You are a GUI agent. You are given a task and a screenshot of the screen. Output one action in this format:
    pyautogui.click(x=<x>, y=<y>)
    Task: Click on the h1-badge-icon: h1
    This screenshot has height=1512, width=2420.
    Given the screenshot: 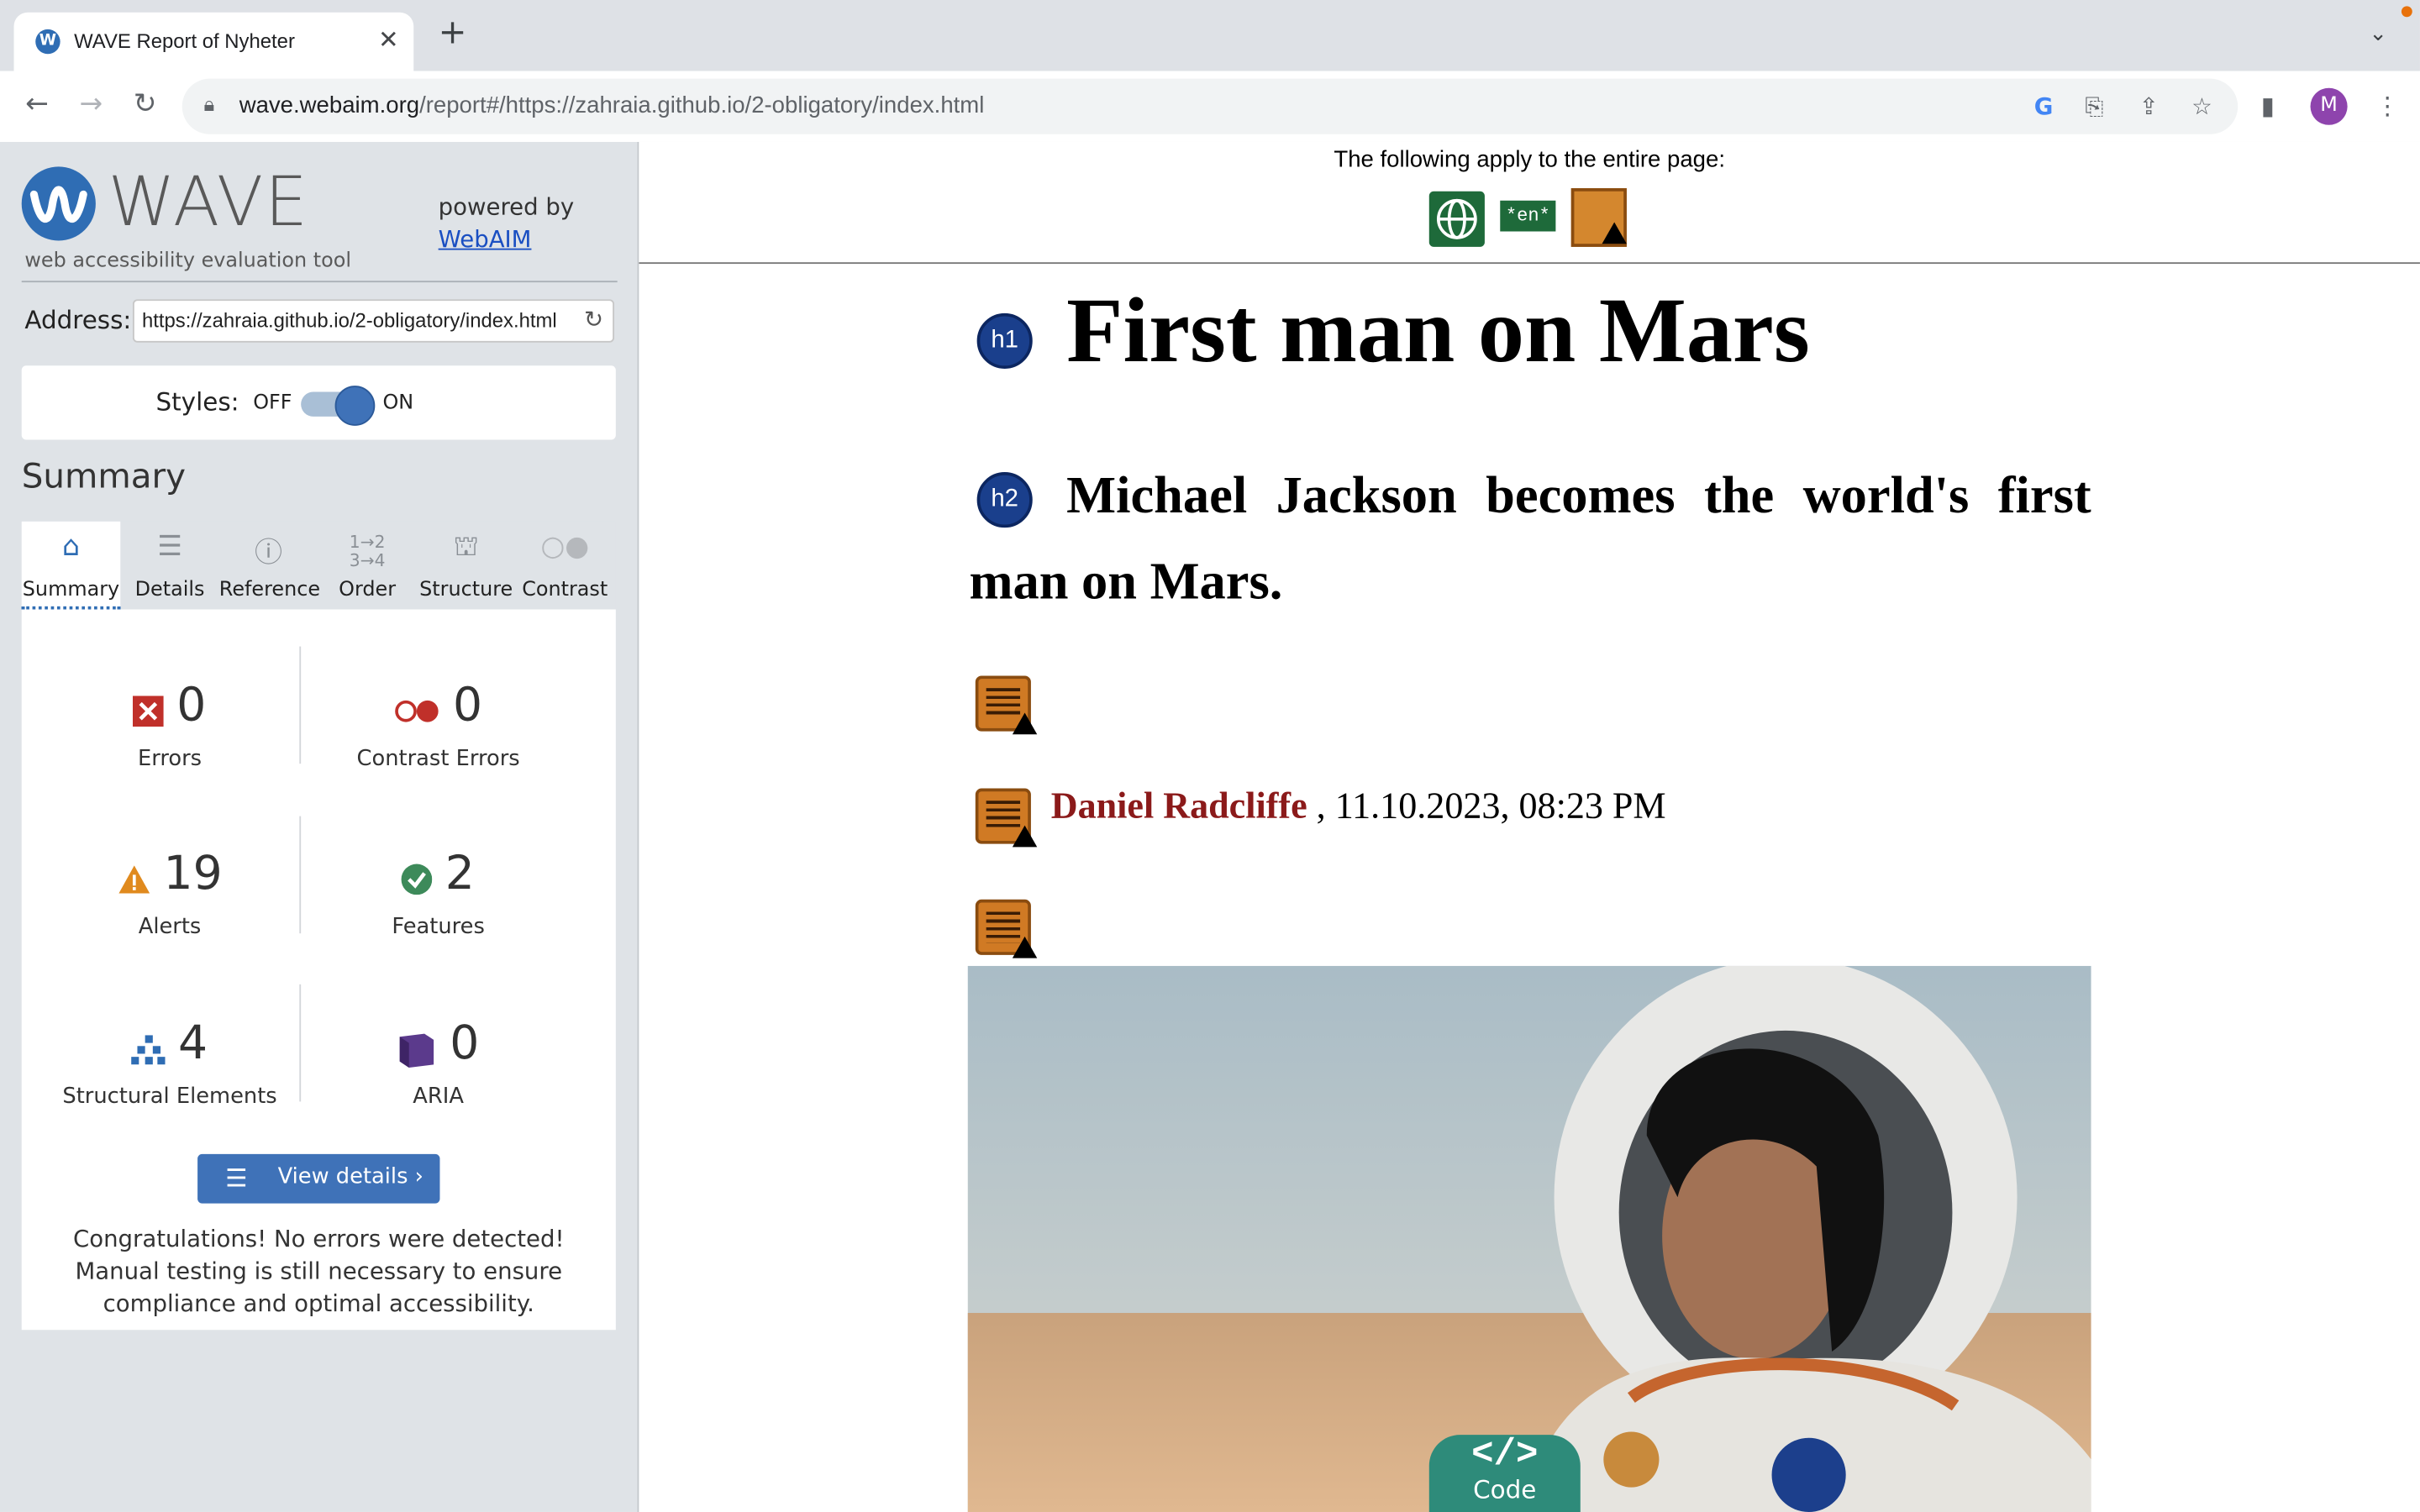 What is the action you would take?
    pyautogui.click(x=1004, y=340)
    